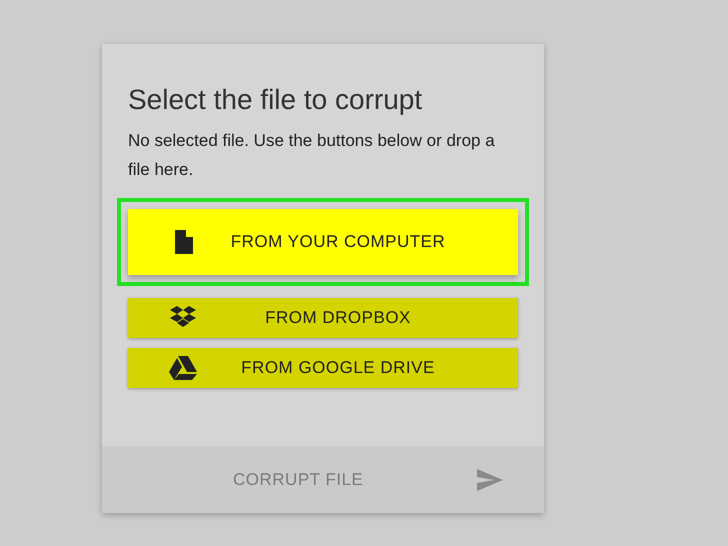 This screenshot has width=728, height=546. What do you see at coordinates (183, 318) in the screenshot?
I see `dropbox-icon` at bounding box center [183, 318].